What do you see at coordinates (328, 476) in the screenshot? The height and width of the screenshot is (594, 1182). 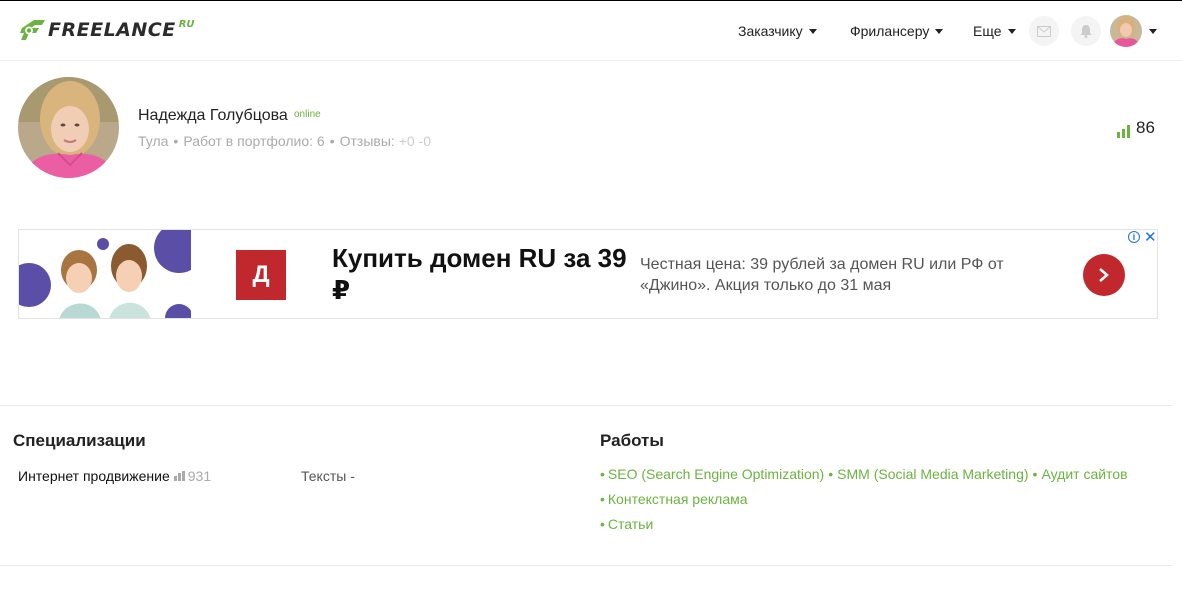 I see `spec-secondary: Тексты -` at bounding box center [328, 476].